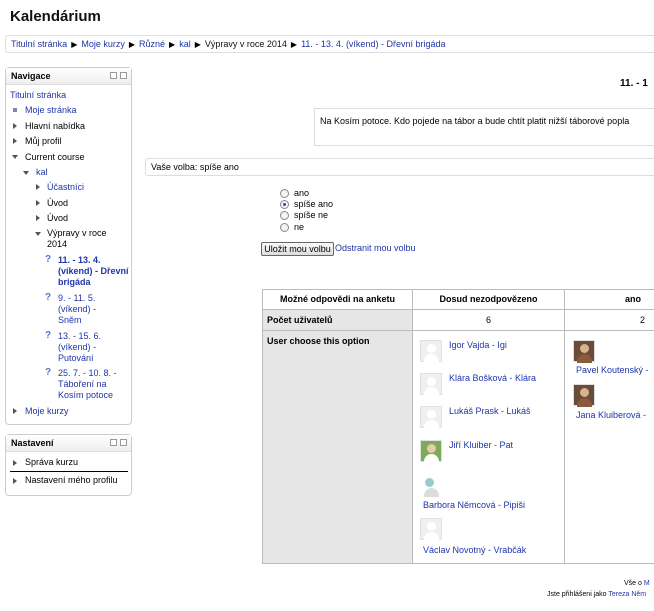 The image size is (654, 611). Describe the element at coordinates (51, 462) in the screenshot. I see `settings-course-admin: Správa kurzu` at that location.